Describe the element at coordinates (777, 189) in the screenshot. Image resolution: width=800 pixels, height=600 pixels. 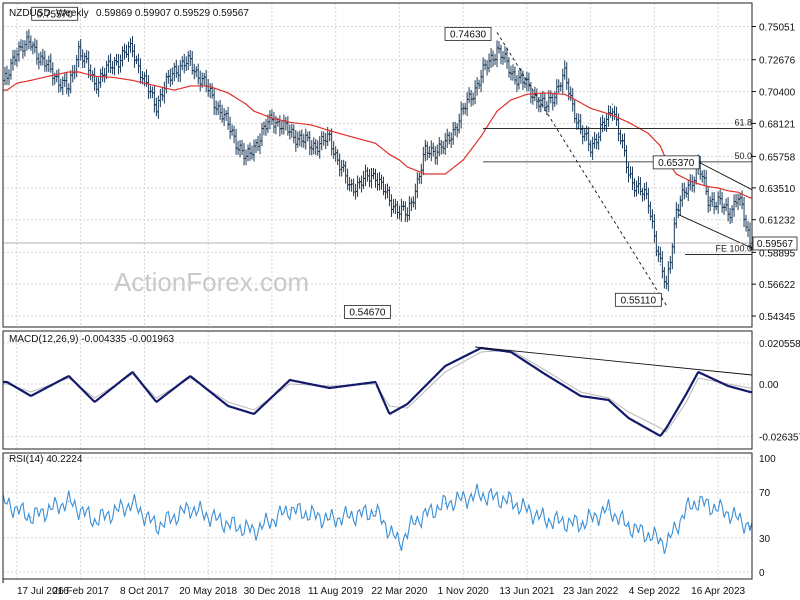
I see `price-tick-label: 0.63510` at that location.